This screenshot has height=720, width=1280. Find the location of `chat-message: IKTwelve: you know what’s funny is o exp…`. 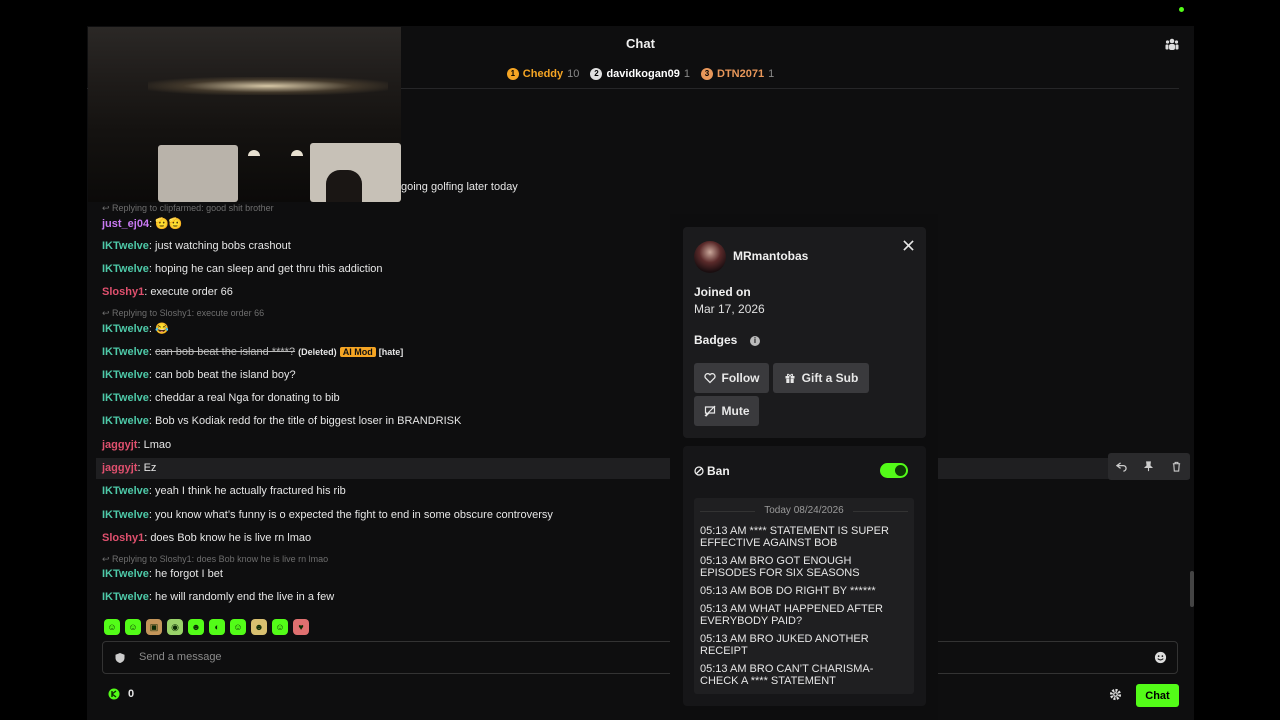

chat-message: IKTwelve: you know what’s funny is o exp… is located at coordinates (327, 515).